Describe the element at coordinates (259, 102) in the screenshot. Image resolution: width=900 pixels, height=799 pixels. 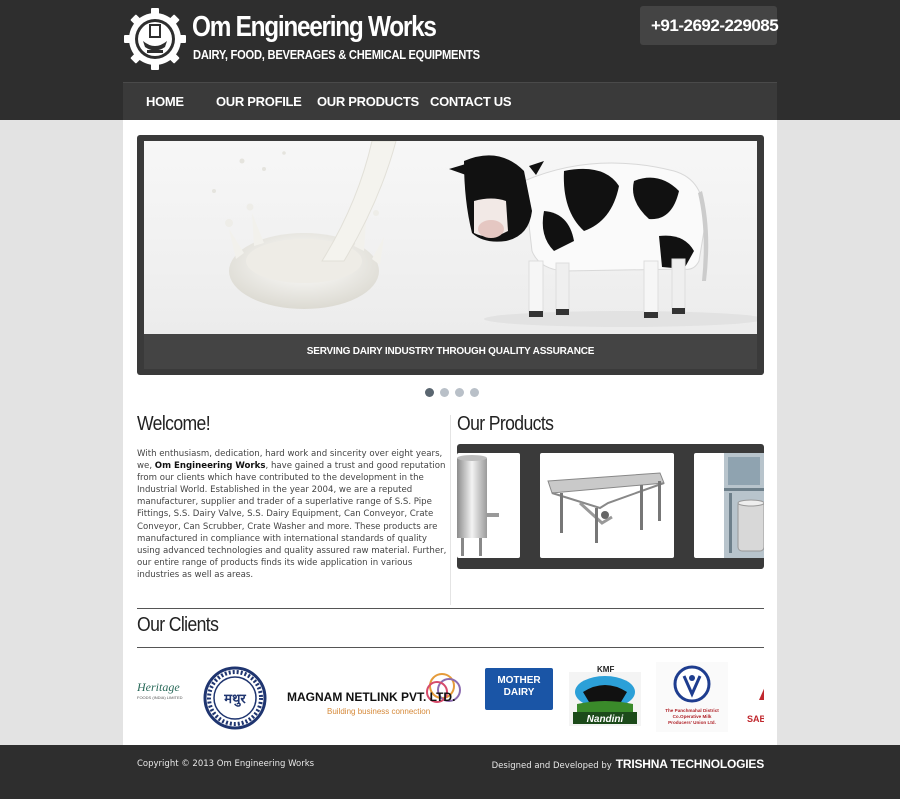
I see `nav-item-our-profile: OUR PROFILE` at that location.